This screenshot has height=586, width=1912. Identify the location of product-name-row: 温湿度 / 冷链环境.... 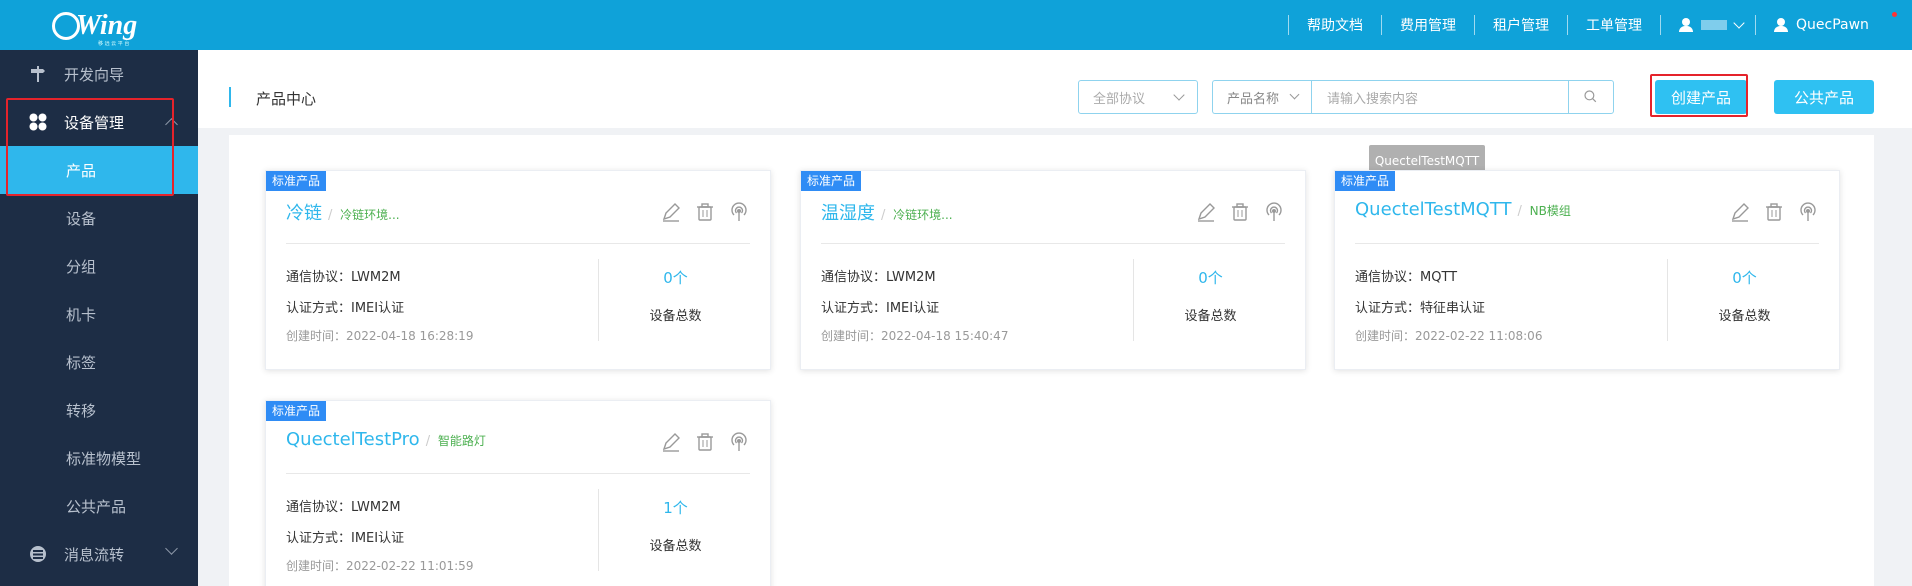
(887, 212).